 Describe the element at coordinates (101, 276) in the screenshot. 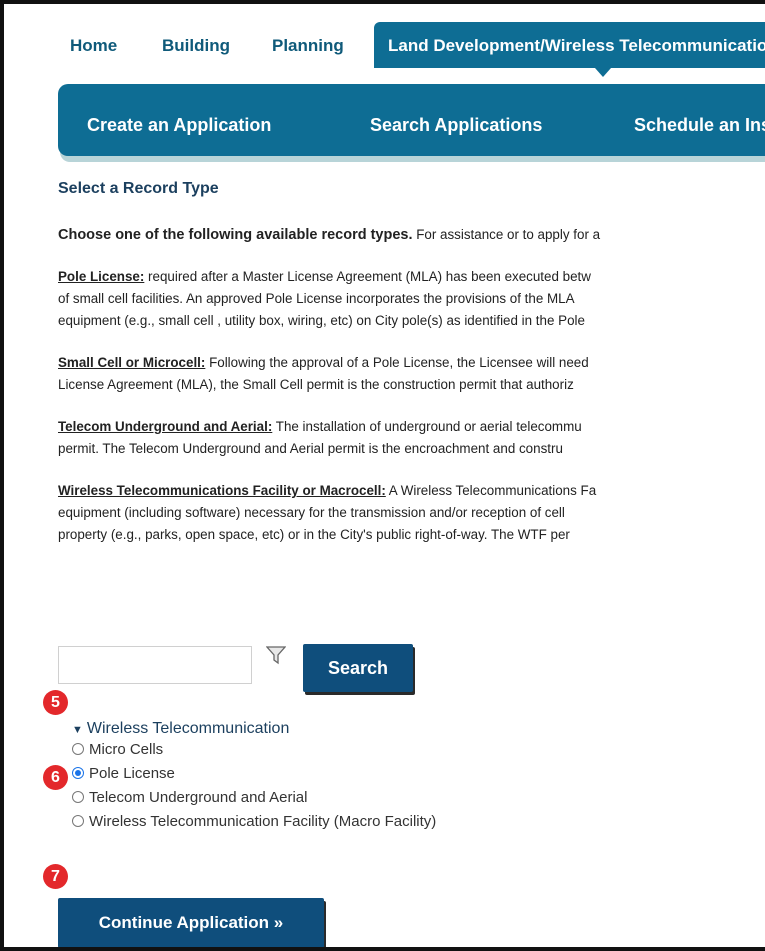

I see `pole-license-term: Pole License:` at that location.